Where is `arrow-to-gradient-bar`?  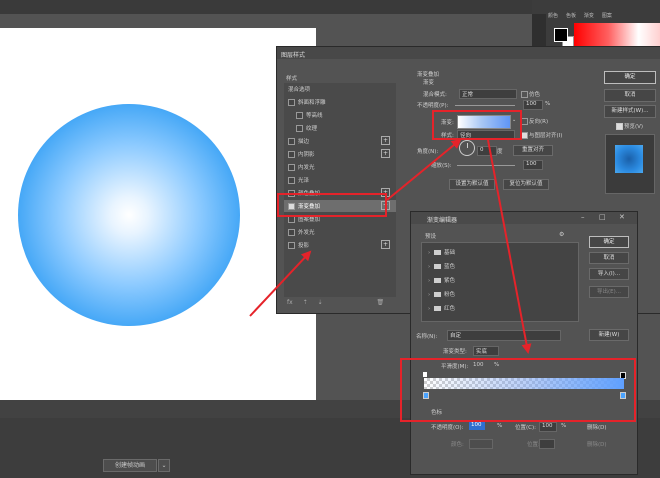 arrow-to-gradient-bar is located at coordinates (509, 246).